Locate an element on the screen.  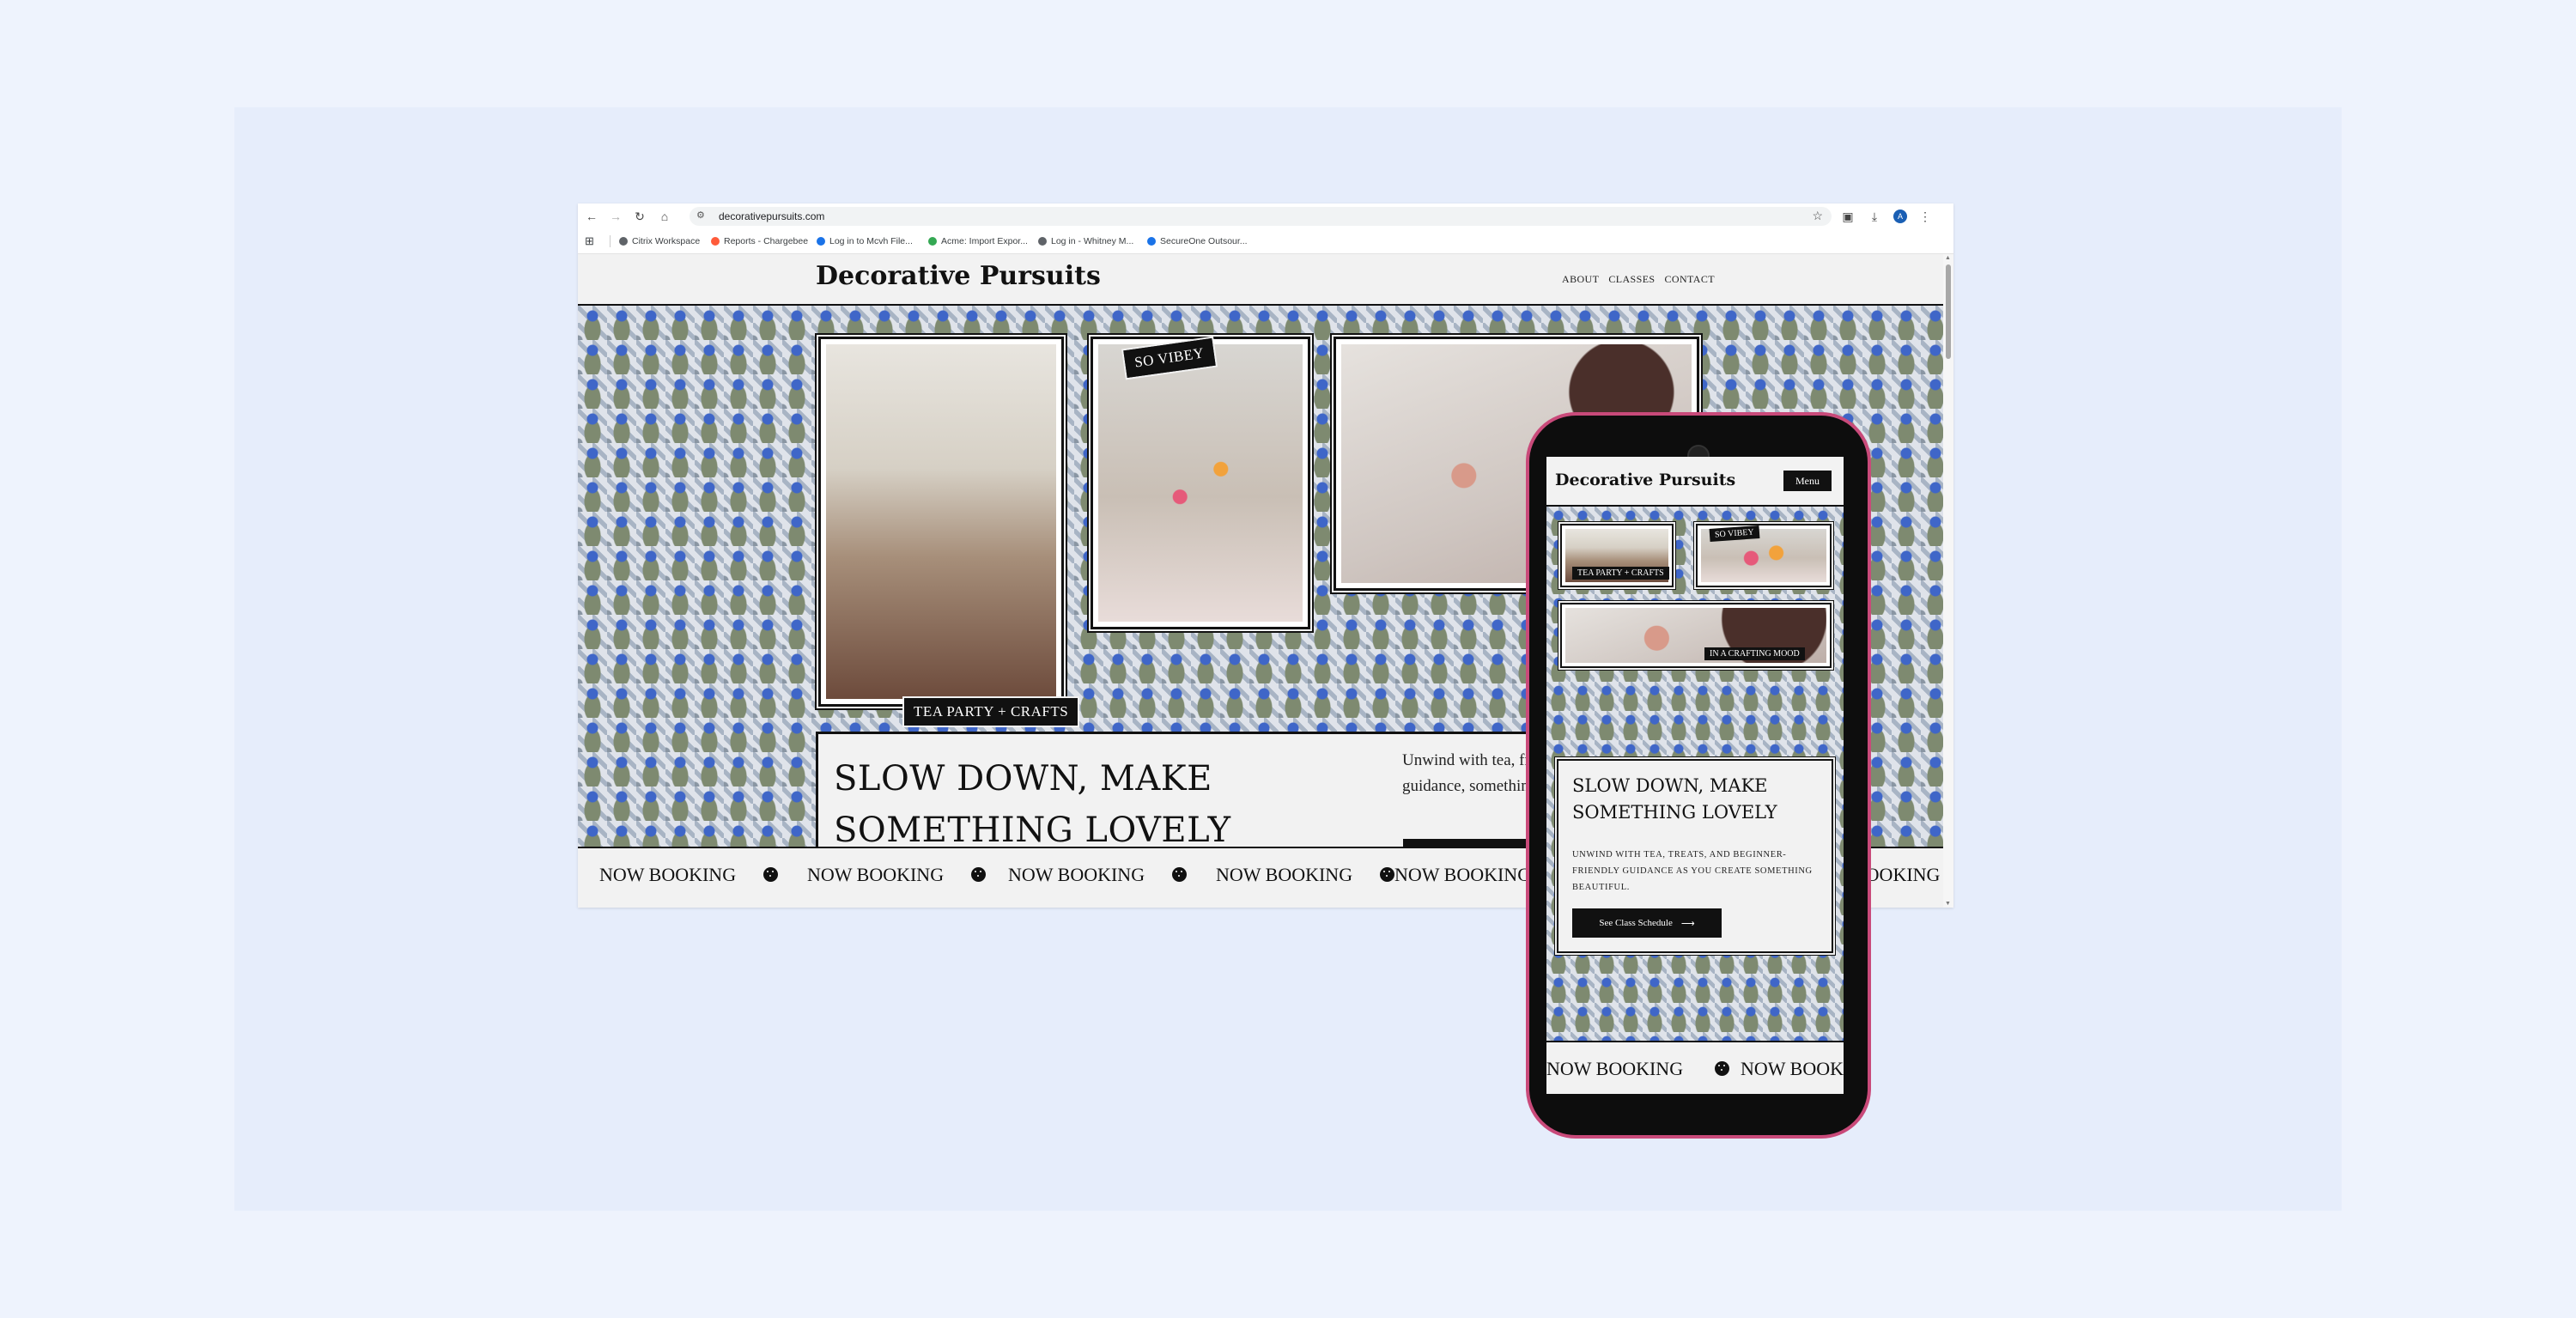
bookmarks-separator is located at coordinates (610, 241).